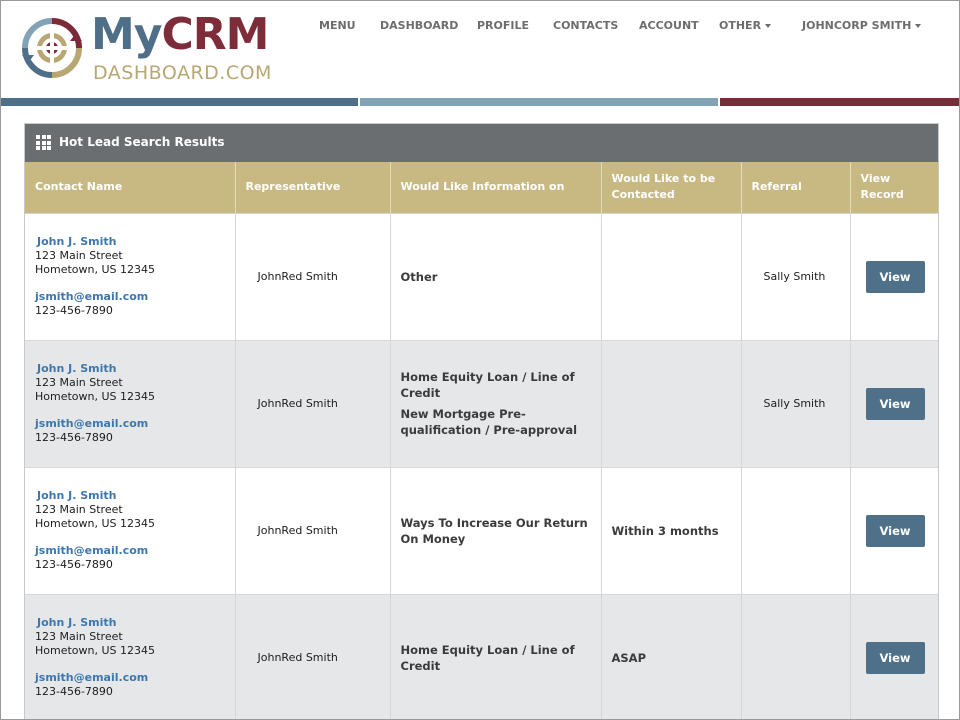  Describe the element at coordinates (671, 187) in the screenshot. I see `column-header-contacted: Would Like to be Contacted` at that location.